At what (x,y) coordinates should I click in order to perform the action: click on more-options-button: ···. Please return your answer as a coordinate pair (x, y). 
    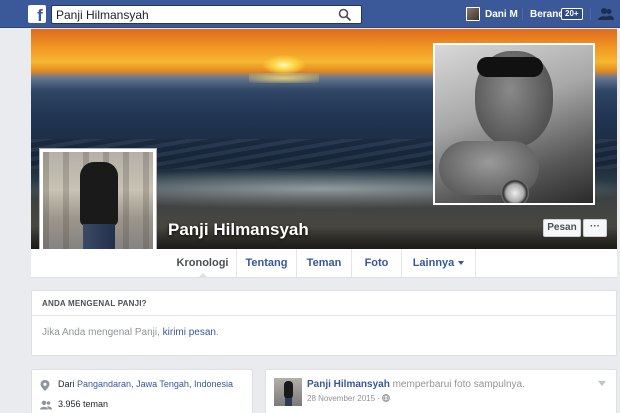
    Looking at the image, I should click on (595, 228).